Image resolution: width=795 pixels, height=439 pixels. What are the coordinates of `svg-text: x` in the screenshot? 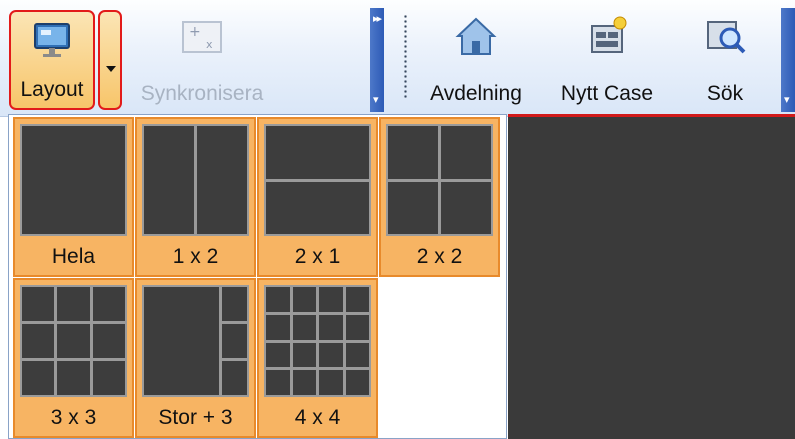 It's located at (209, 44).